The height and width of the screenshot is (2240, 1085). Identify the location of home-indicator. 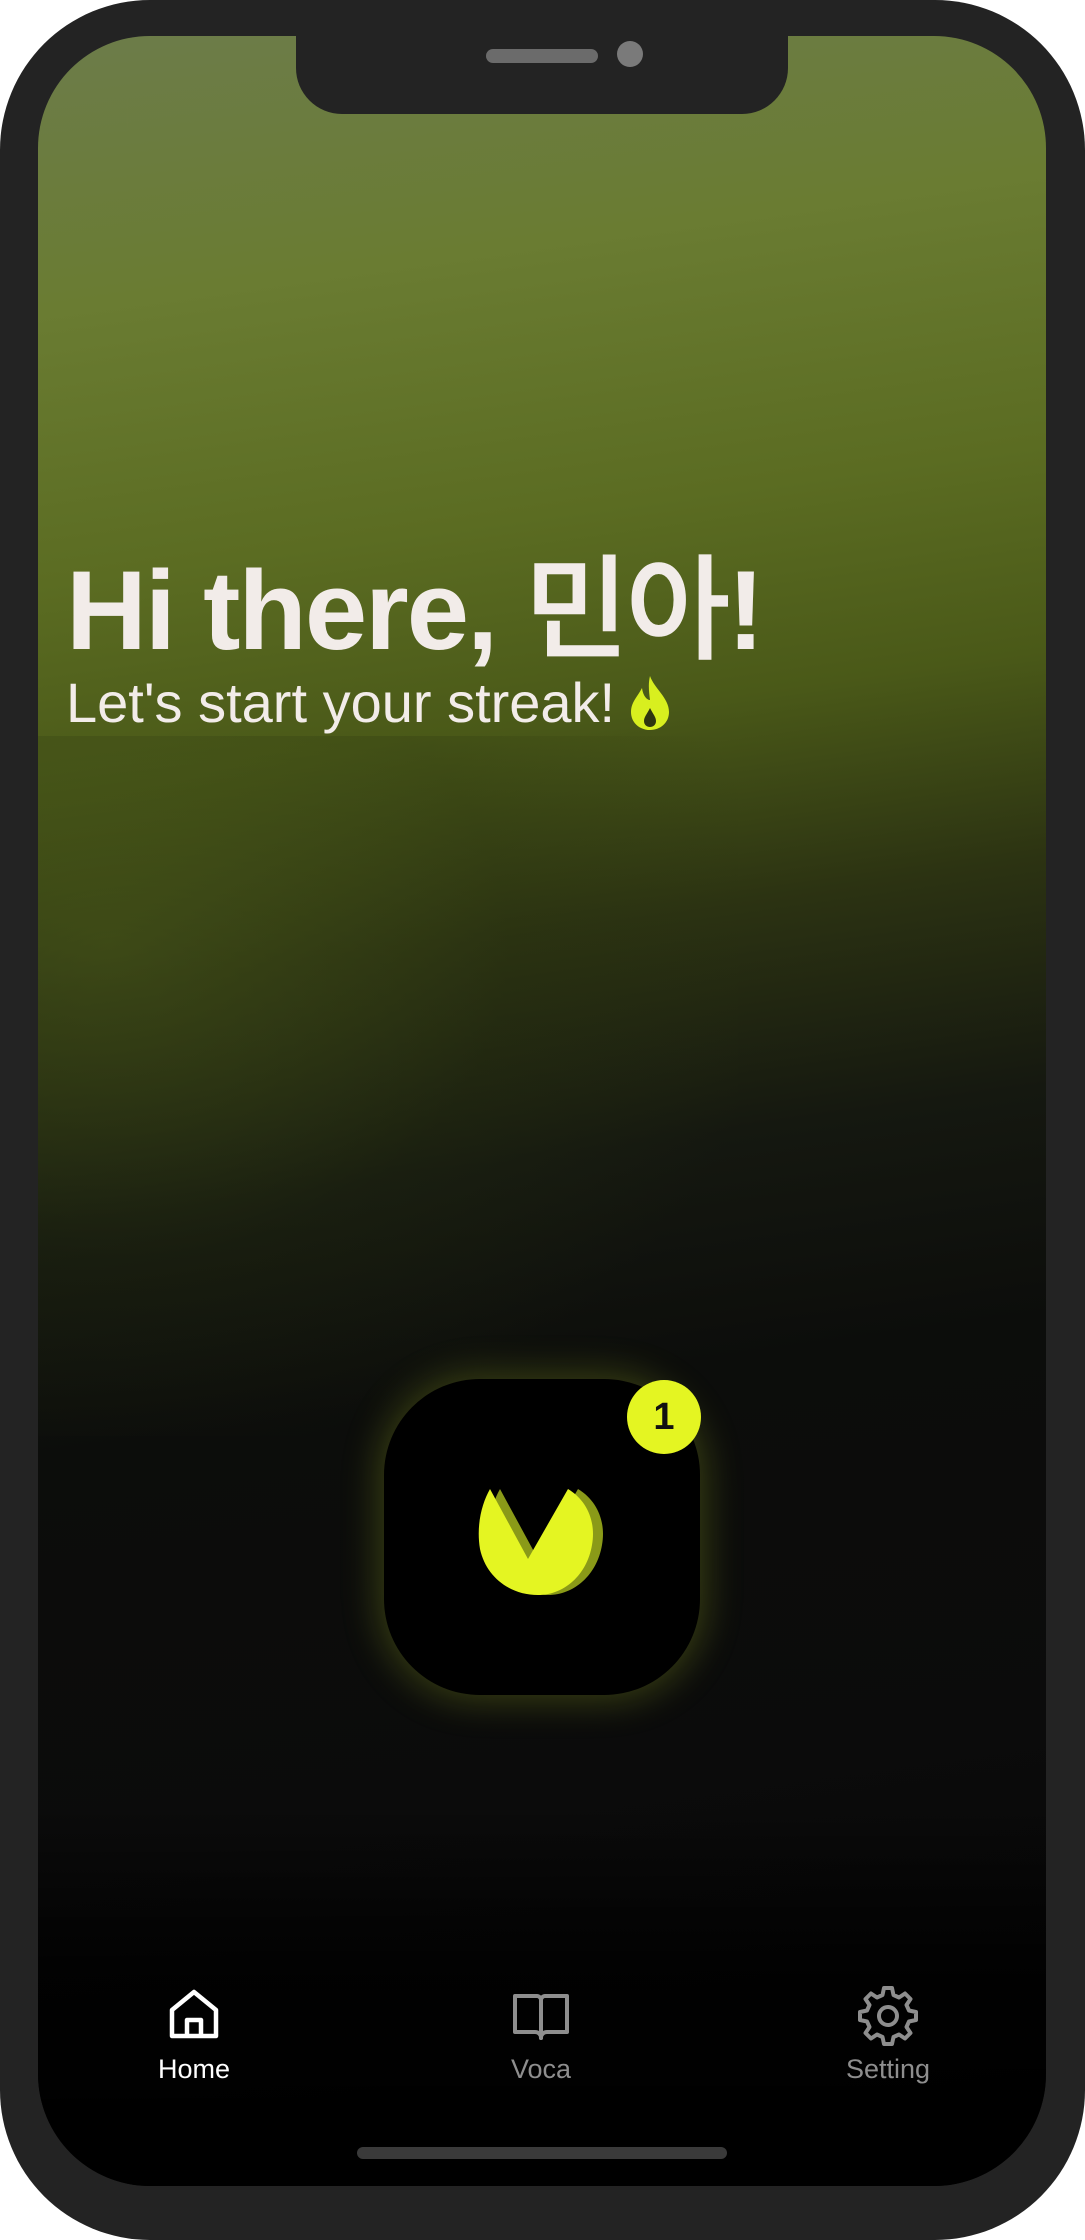
(542, 2153).